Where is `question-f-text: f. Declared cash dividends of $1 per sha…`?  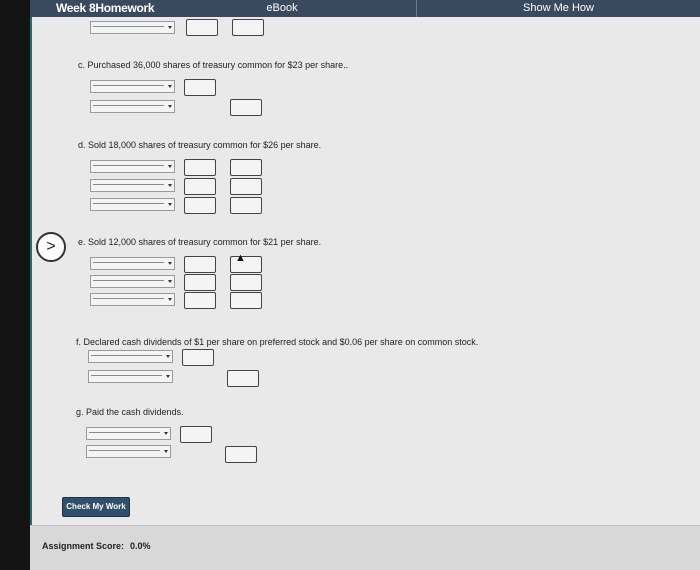
question-f-text: f. Declared cash dividends of $1 per sha… is located at coordinates (277, 342).